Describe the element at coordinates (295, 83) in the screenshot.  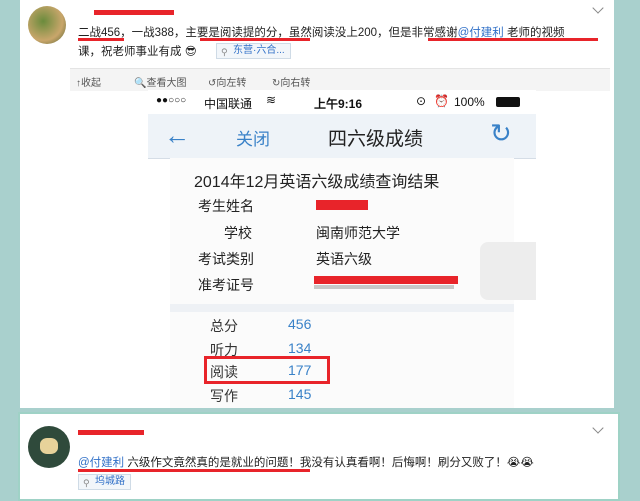
I see `rotate-right-label: 向右转` at that location.